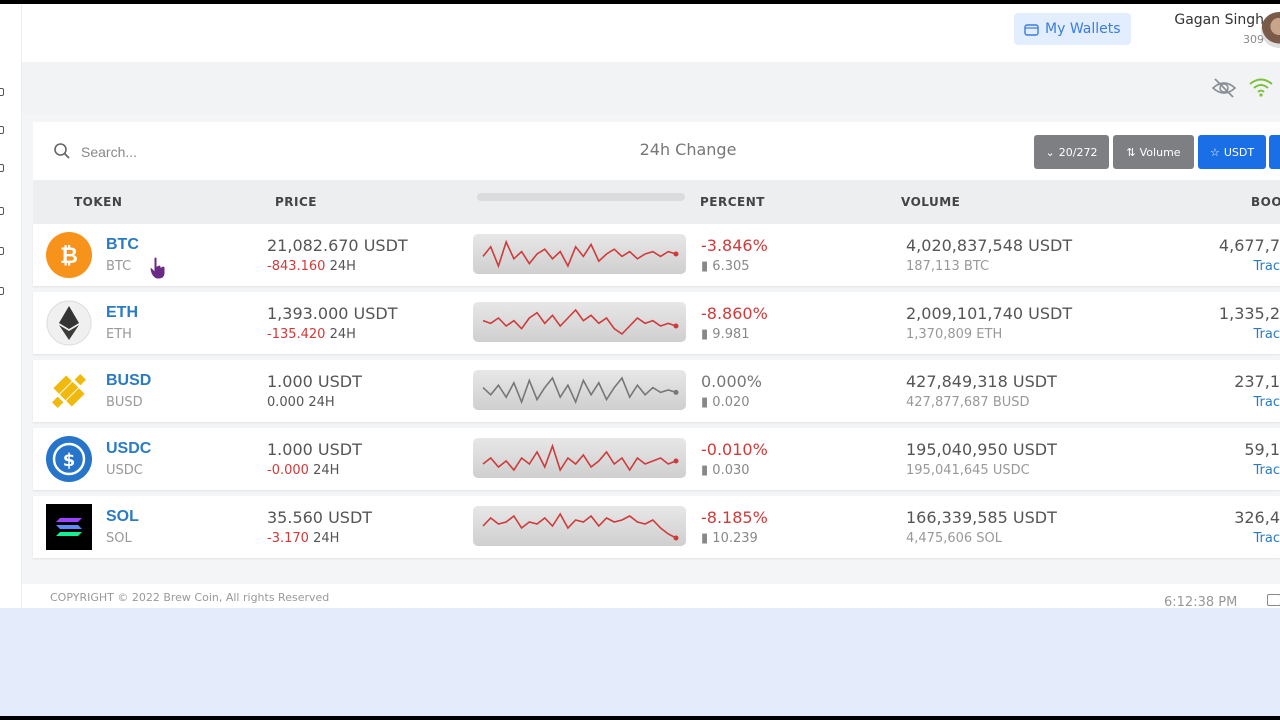 This screenshot has width=1280, height=720. What do you see at coordinates (1232, 152) in the screenshot?
I see `usdt-filter-button: ☆ USDT` at bounding box center [1232, 152].